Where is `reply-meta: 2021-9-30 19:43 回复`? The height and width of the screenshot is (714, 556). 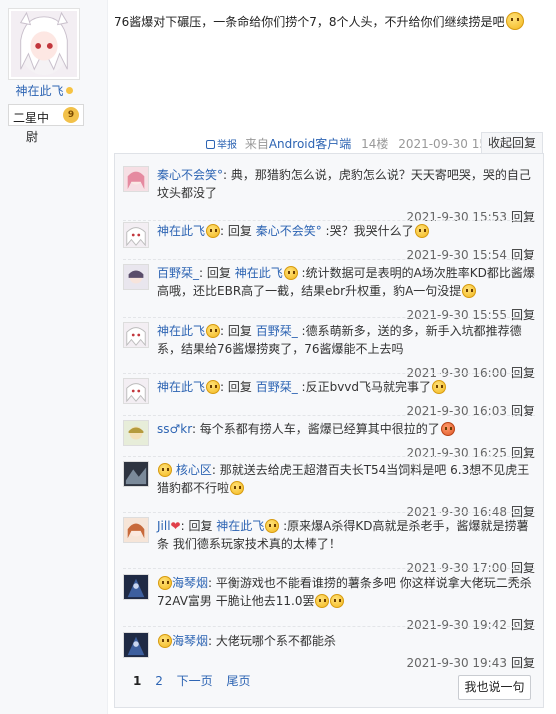
reply-meta: 2021-9-30 19:43 回复 is located at coordinates (470, 662).